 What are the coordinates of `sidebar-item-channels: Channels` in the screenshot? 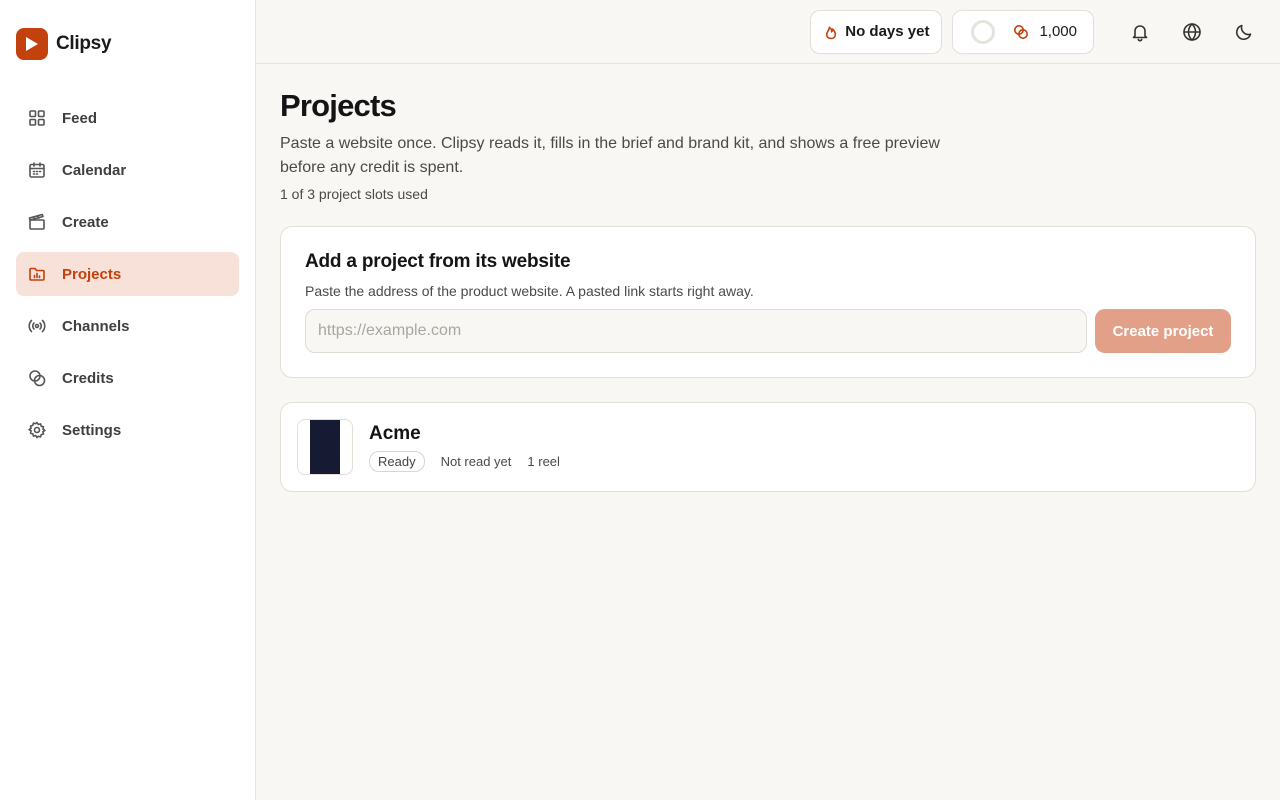 It's located at (127, 326).